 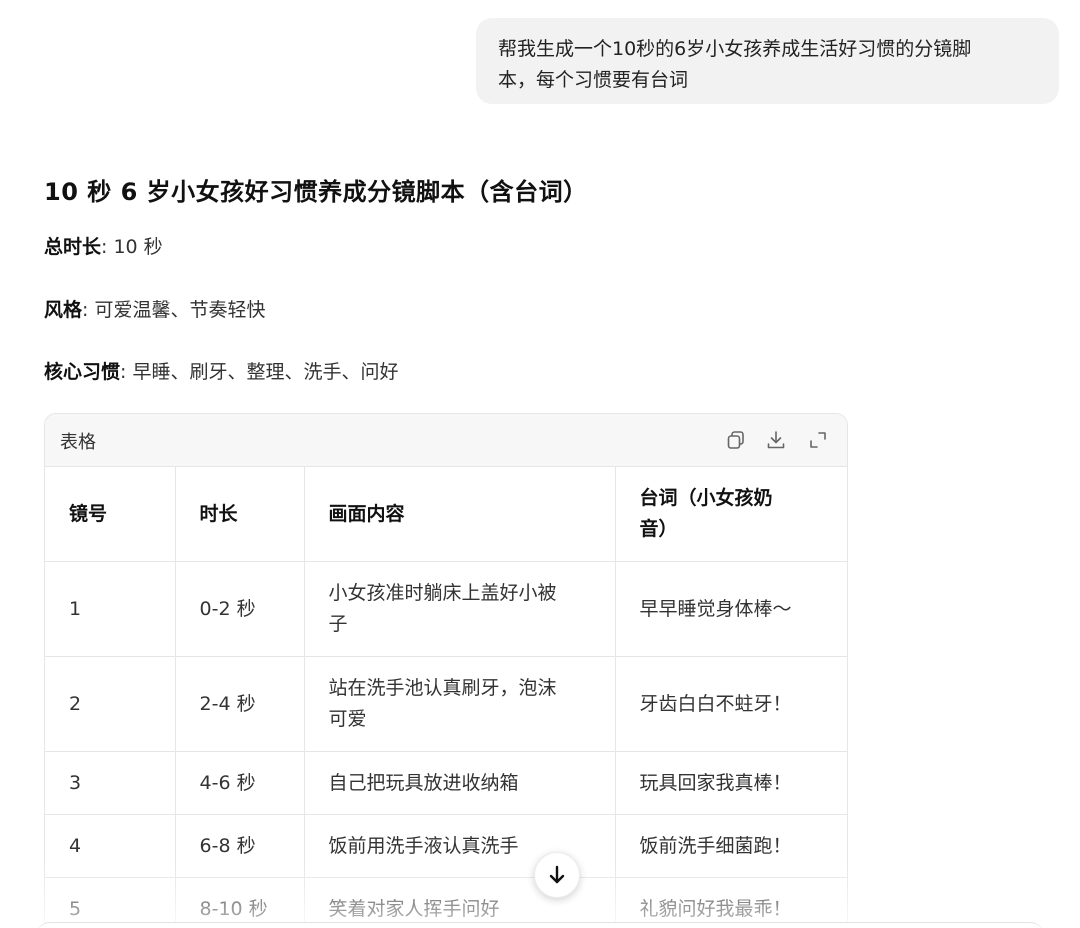 What do you see at coordinates (110, 704) in the screenshot?
I see `cell-shot: 2` at bounding box center [110, 704].